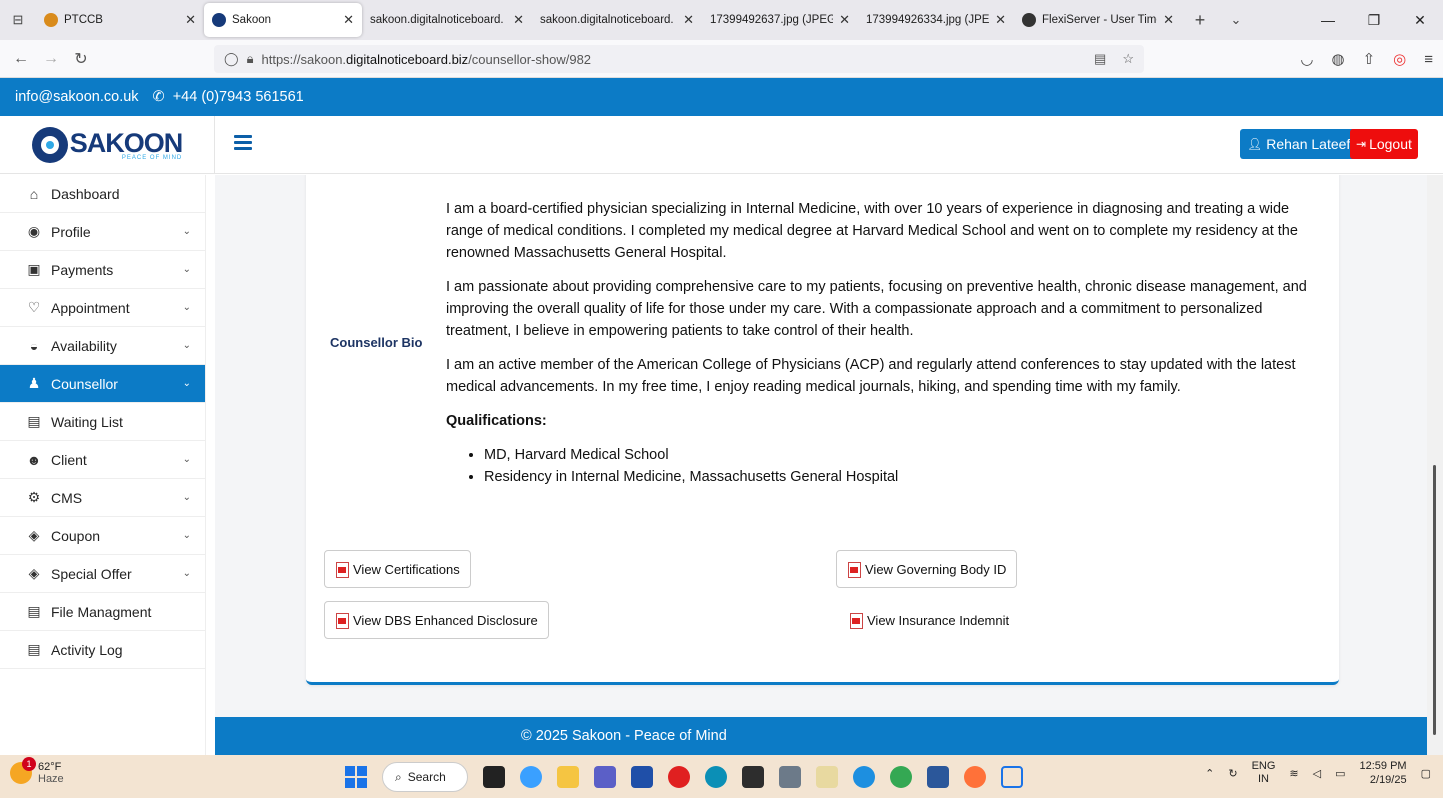 Image resolution: width=1443 pixels, height=798 pixels. Describe the element at coordinates (1340, 773) in the screenshot. I see `battery-icon: ▭` at that location.